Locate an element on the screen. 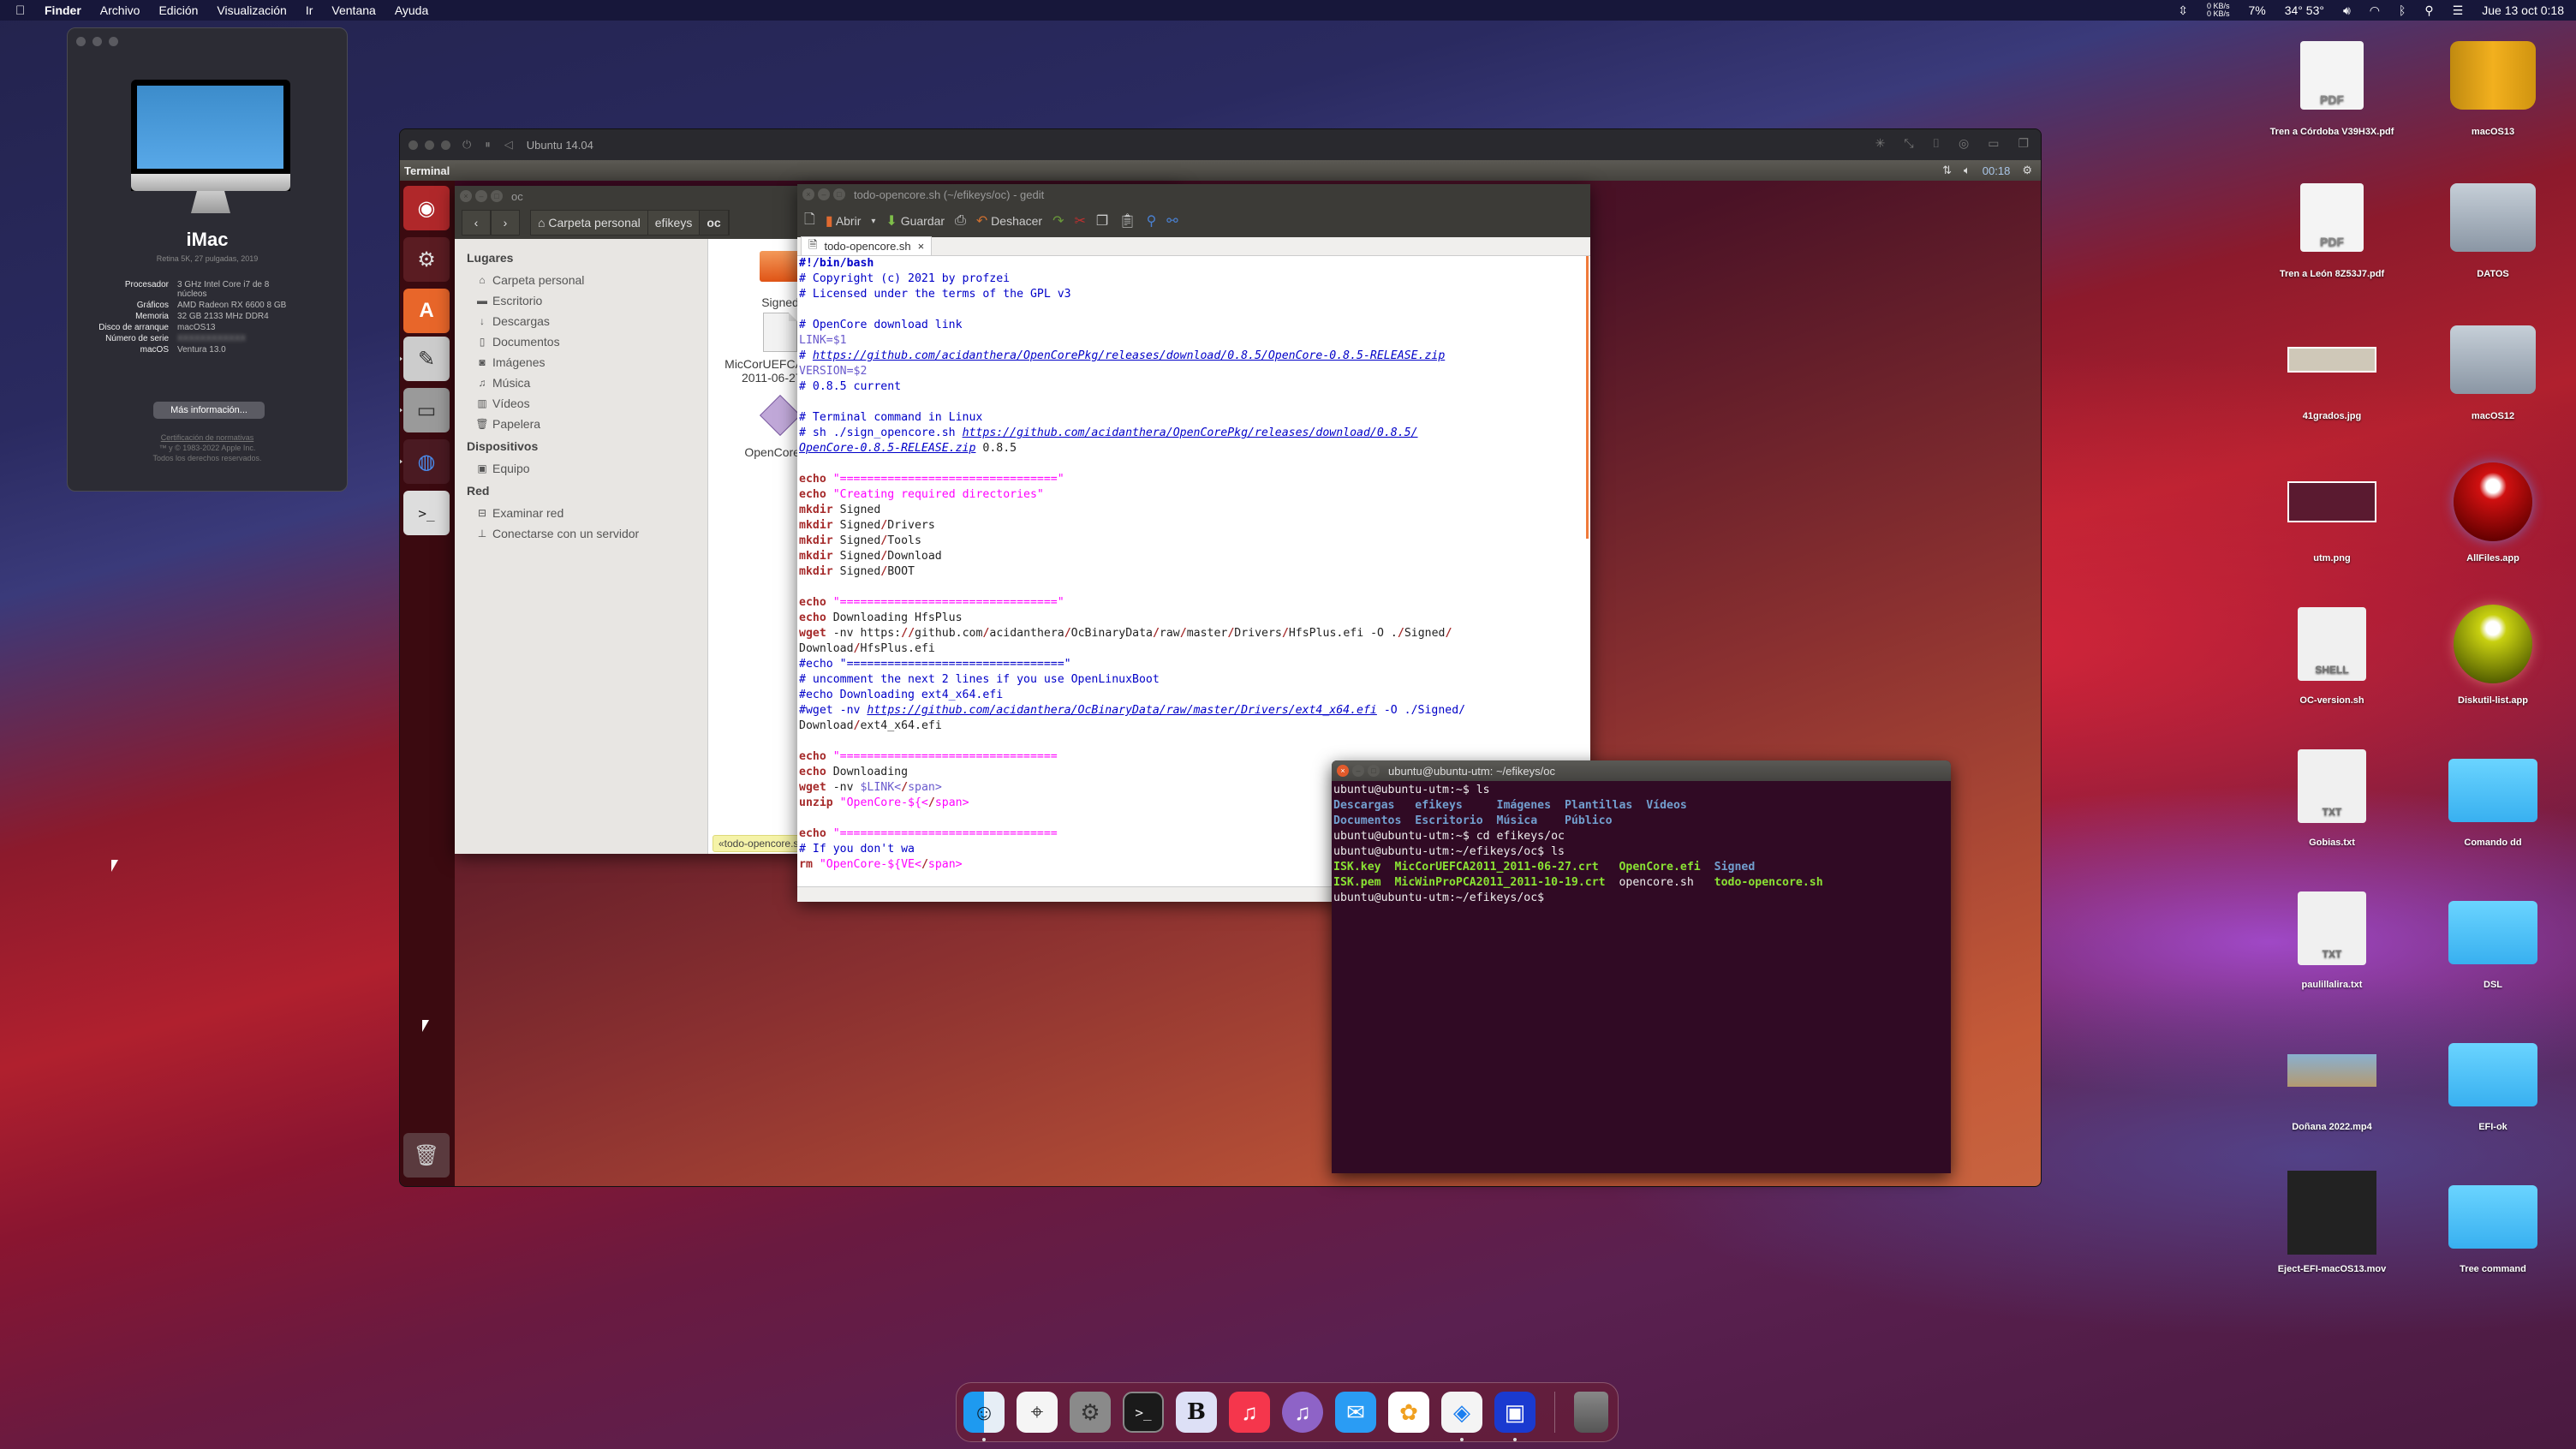  desktop-icon: DATOS is located at coordinates (2493, 226).